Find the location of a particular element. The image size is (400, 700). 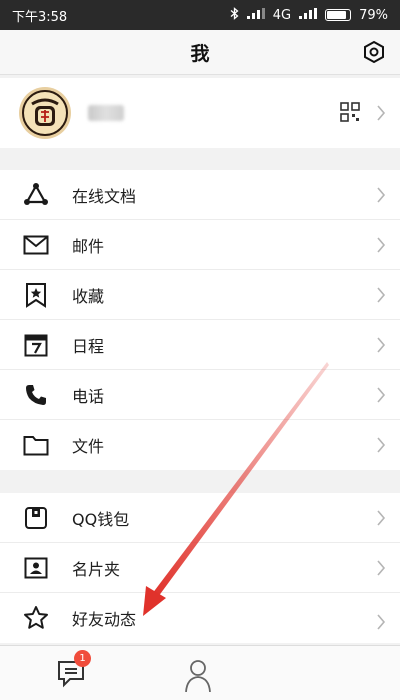

profile-row is located at coordinates (200, 113).